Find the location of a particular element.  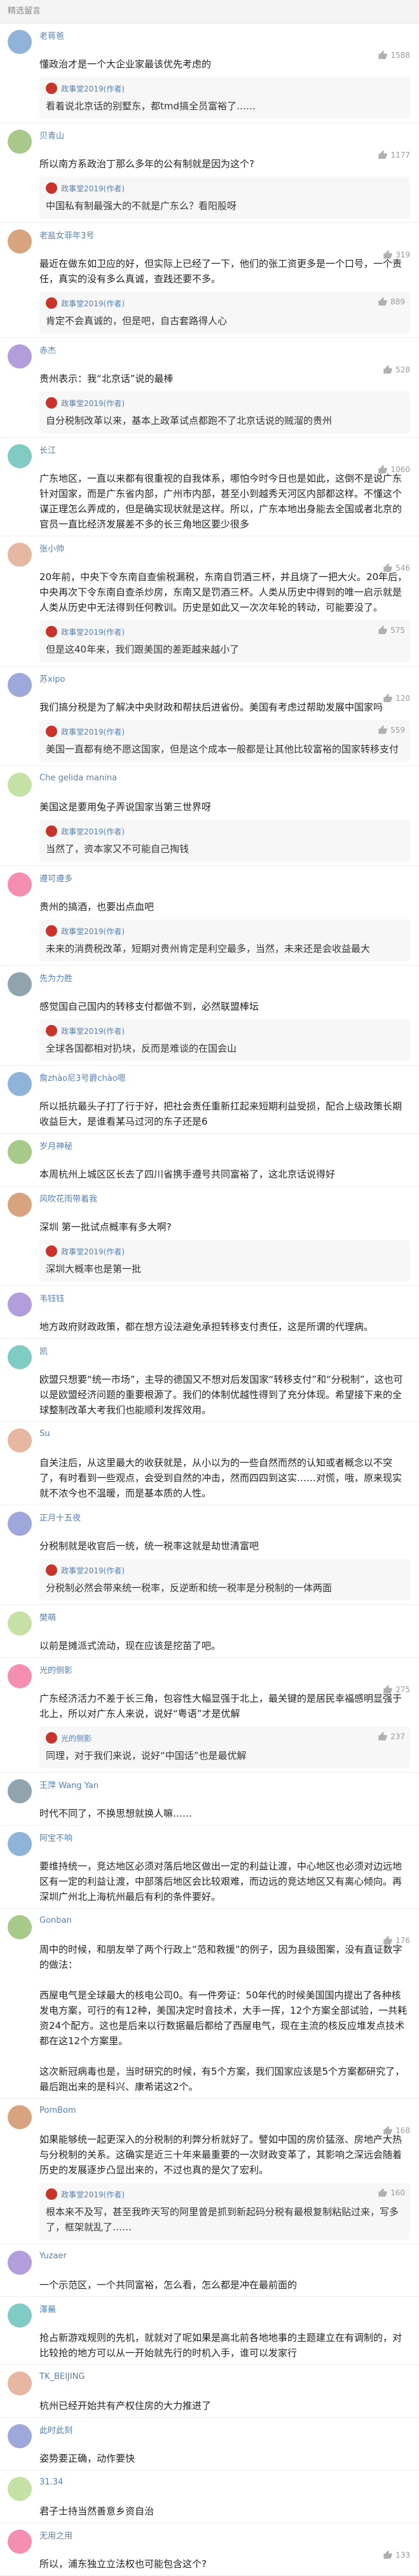

reply-text: 当然了，资本家又不可能自己掏钱 is located at coordinates (117, 849).